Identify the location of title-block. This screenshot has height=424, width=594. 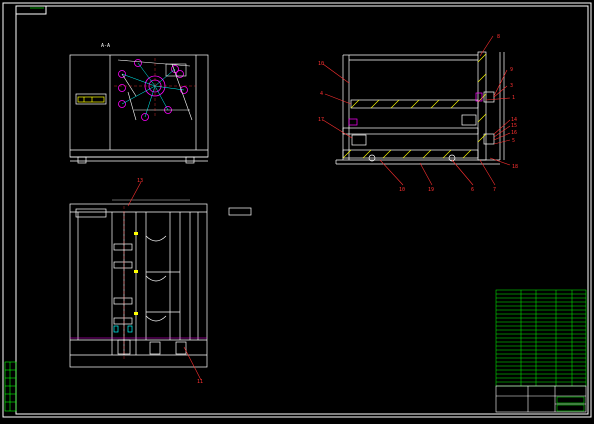
(541, 399).